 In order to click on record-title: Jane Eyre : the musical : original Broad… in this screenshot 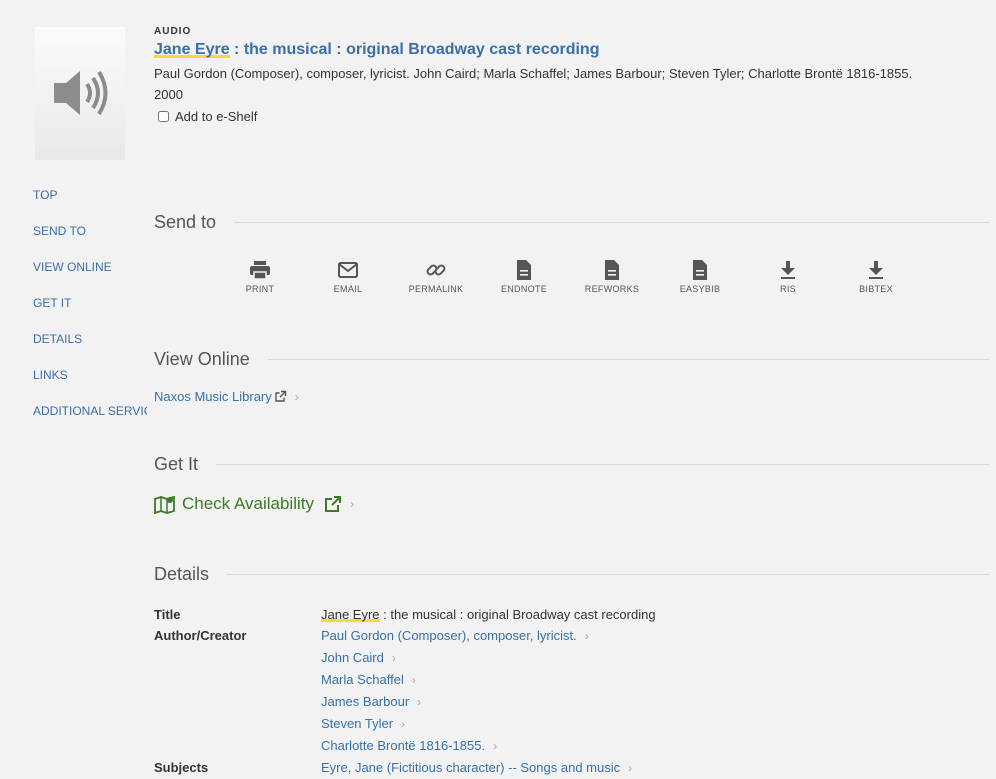, I will do `click(549, 50)`.